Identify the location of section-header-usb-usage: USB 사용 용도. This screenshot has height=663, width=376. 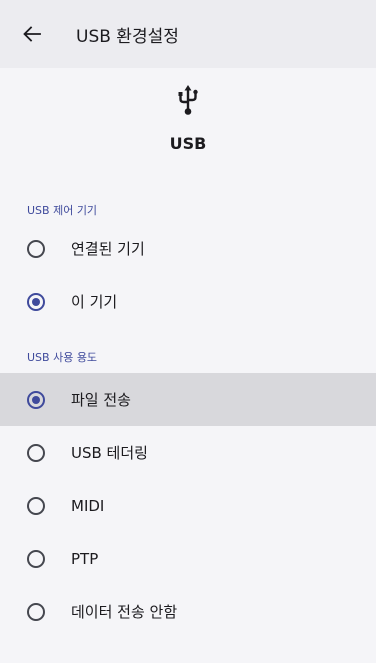
(62, 357).